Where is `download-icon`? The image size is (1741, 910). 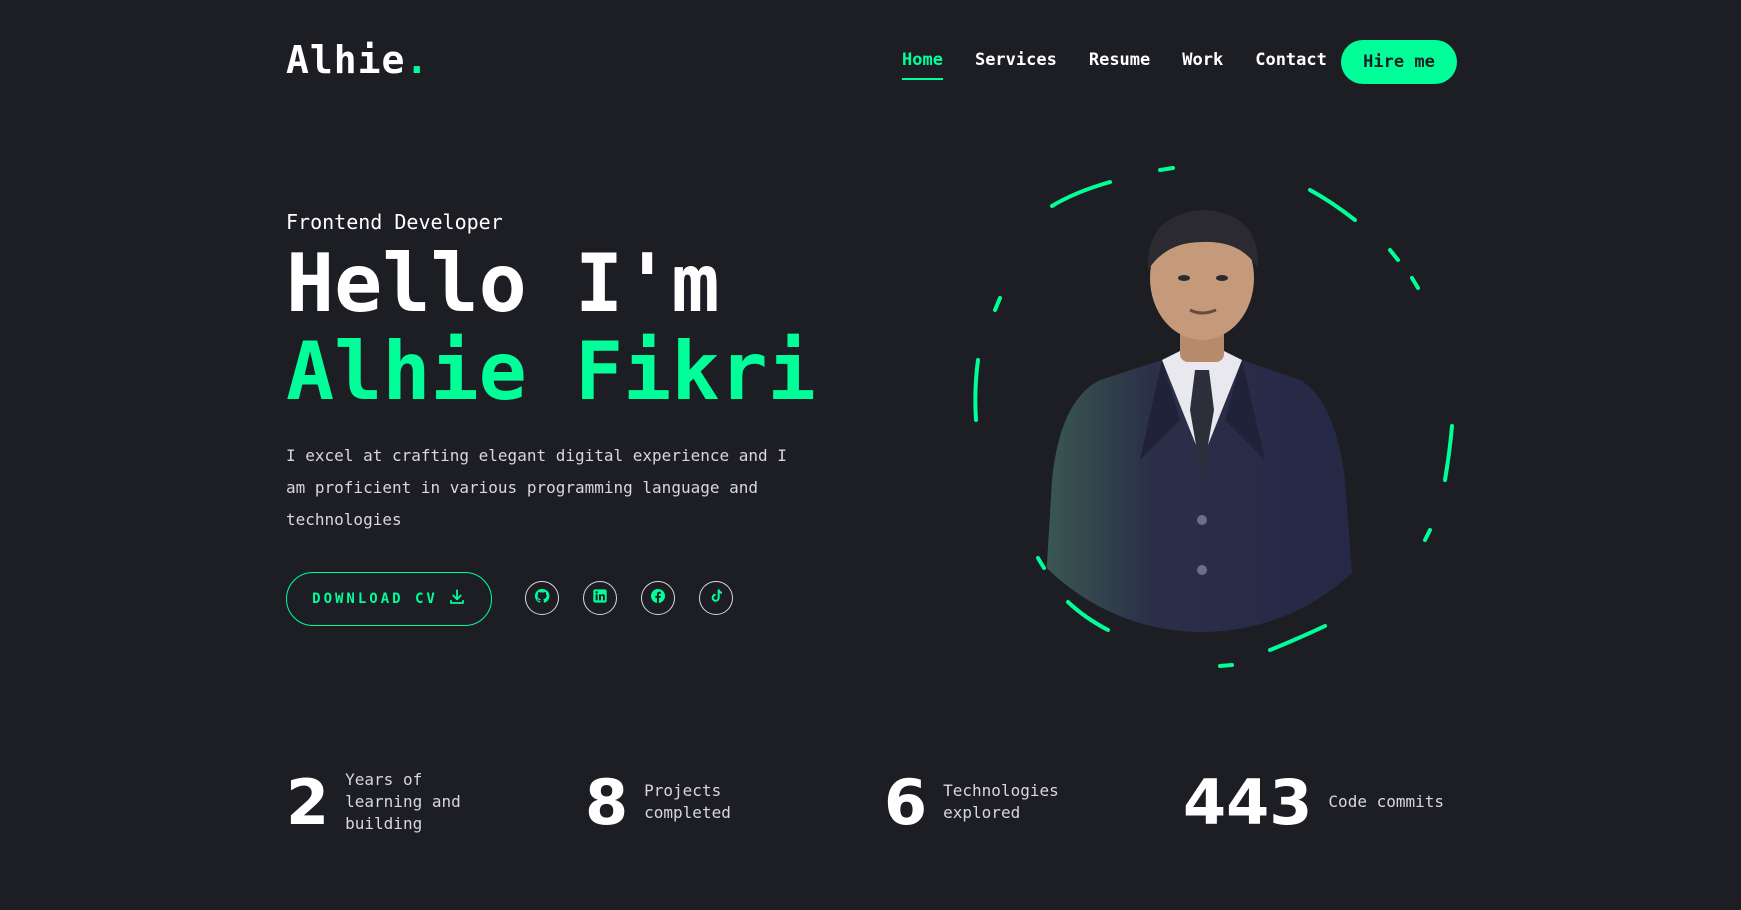 download-icon is located at coordinates (457, 599).